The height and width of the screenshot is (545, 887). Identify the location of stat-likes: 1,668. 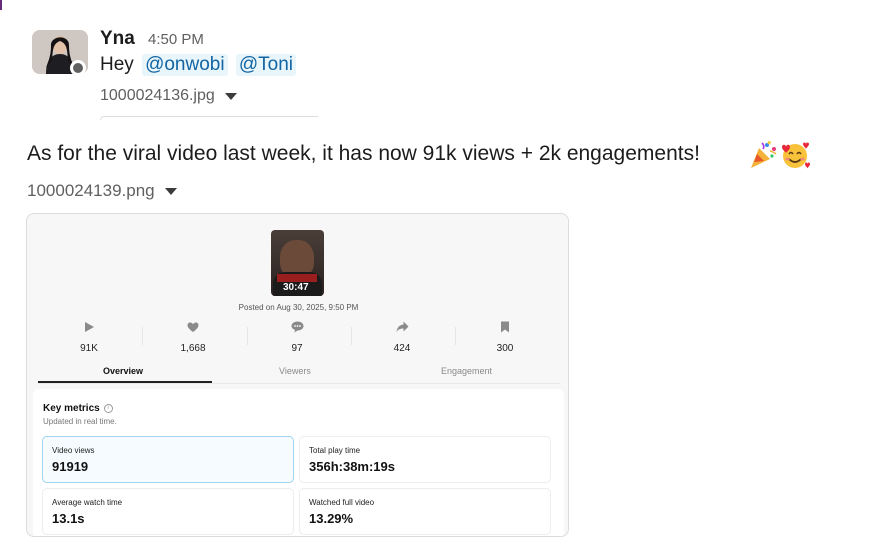
(193, 336).